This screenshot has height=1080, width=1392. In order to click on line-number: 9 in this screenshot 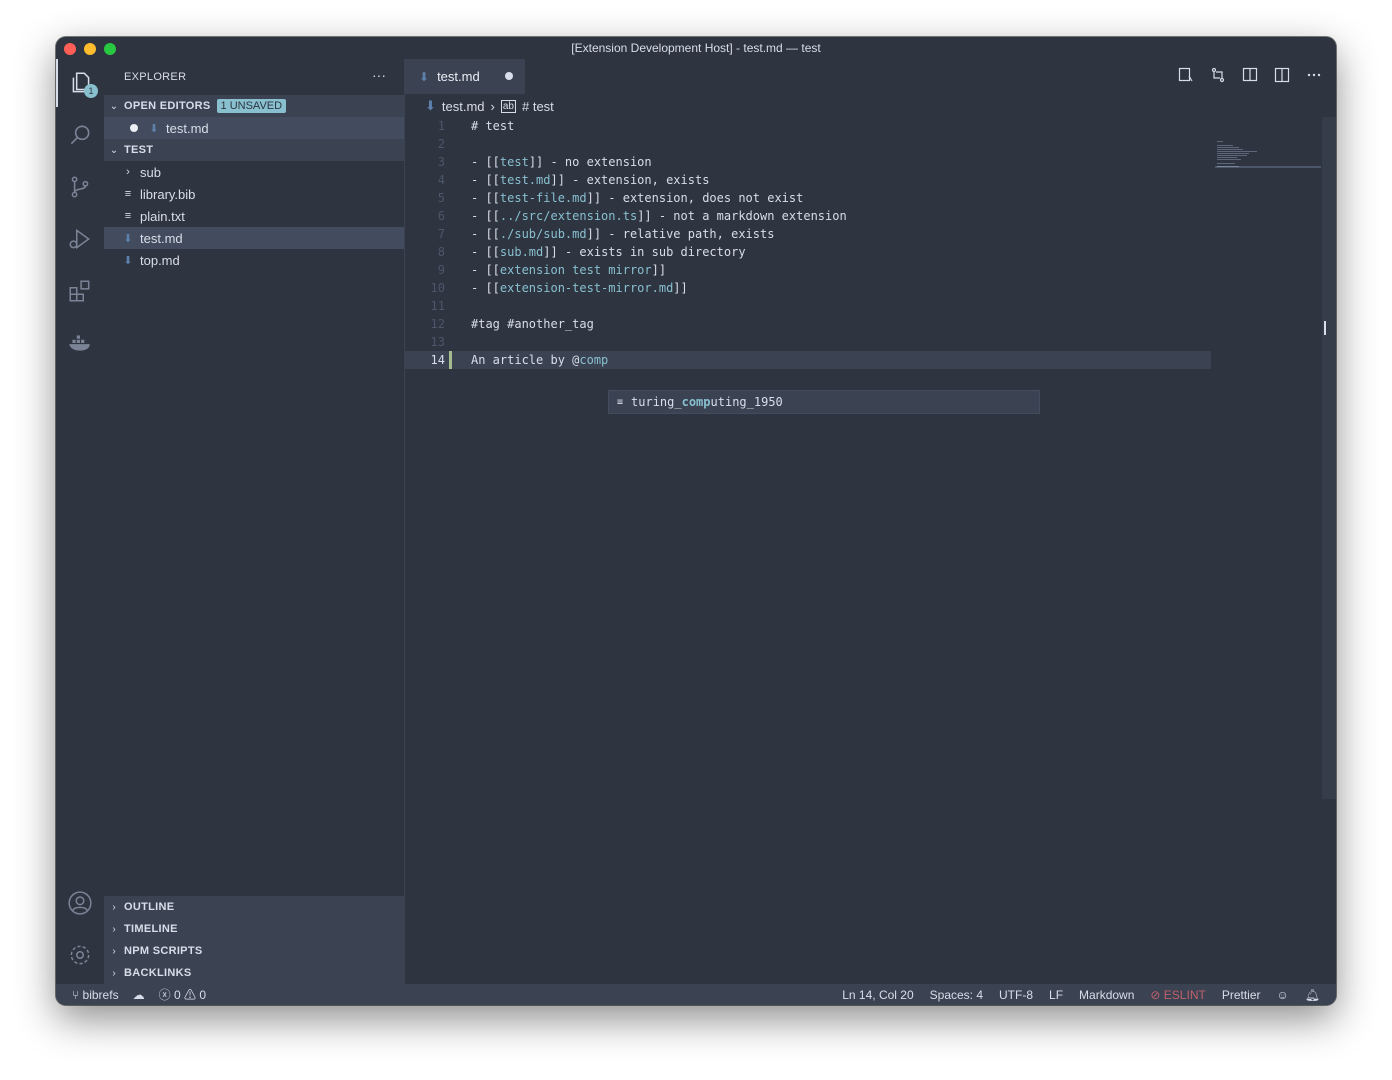, I will do `click(441, 270)`.